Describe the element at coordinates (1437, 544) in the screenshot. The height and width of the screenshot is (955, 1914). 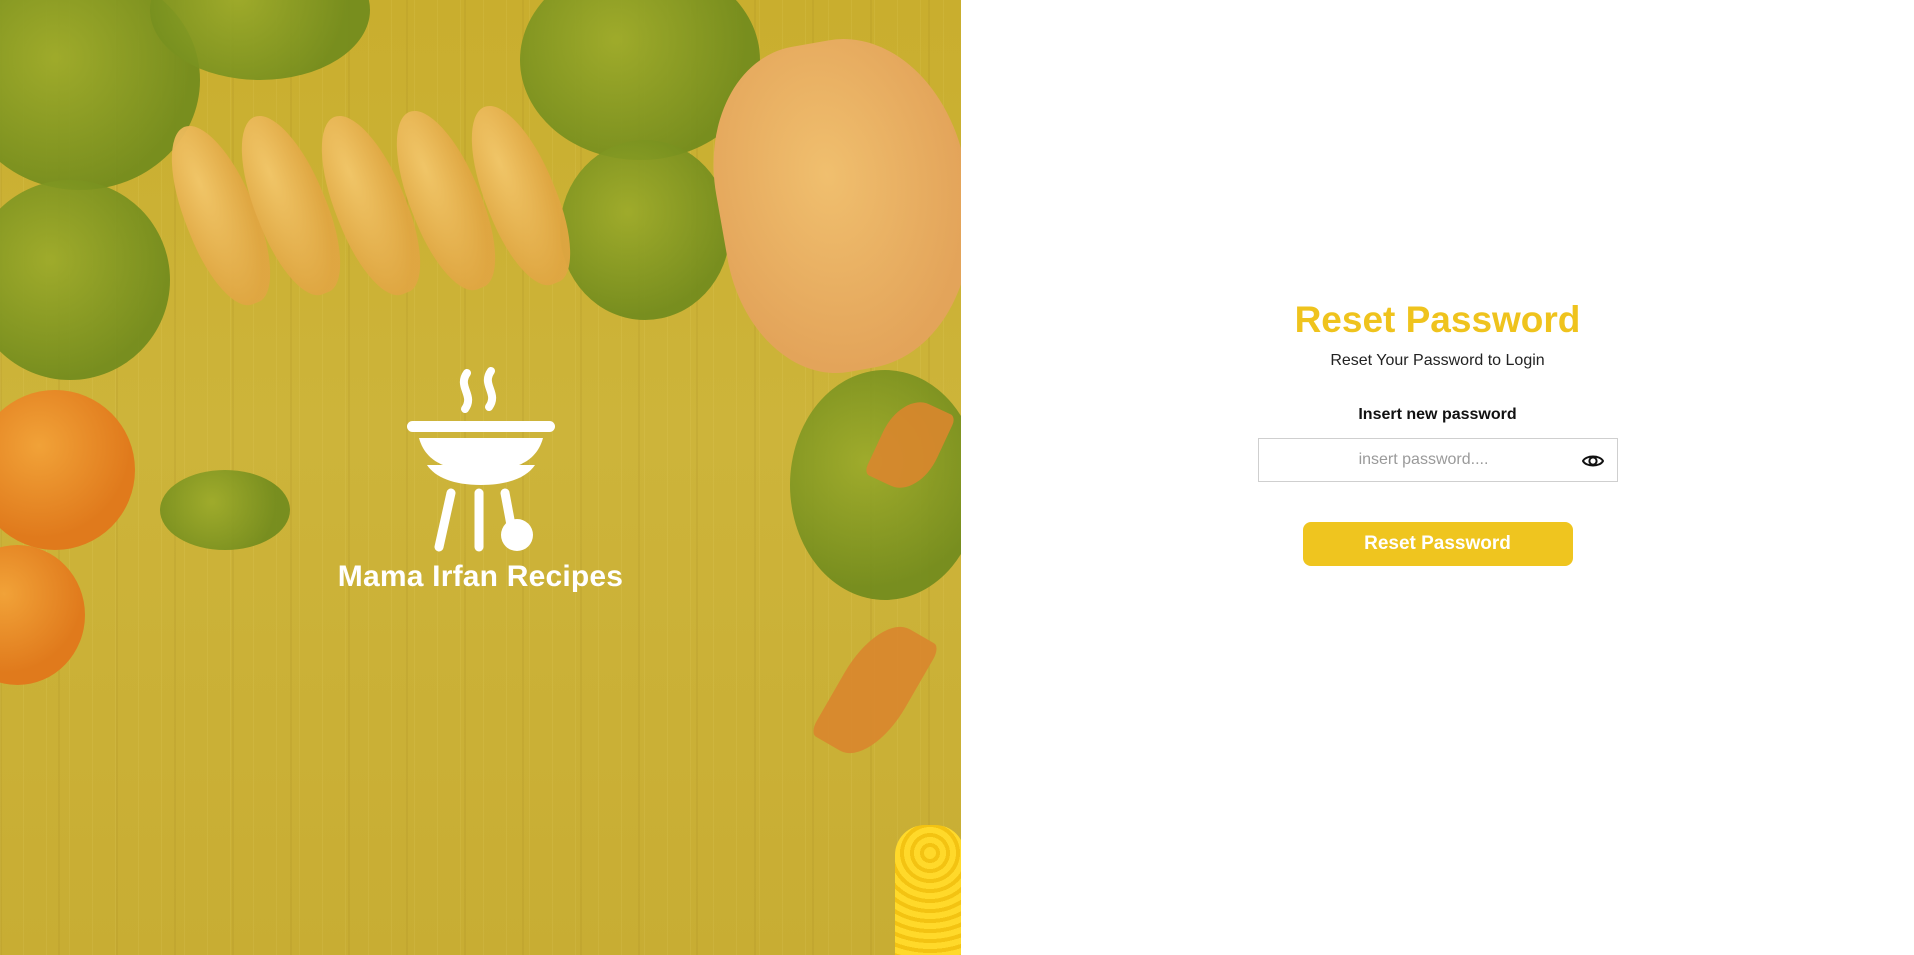
I see `reset-password-button: Reset Password` at that location.